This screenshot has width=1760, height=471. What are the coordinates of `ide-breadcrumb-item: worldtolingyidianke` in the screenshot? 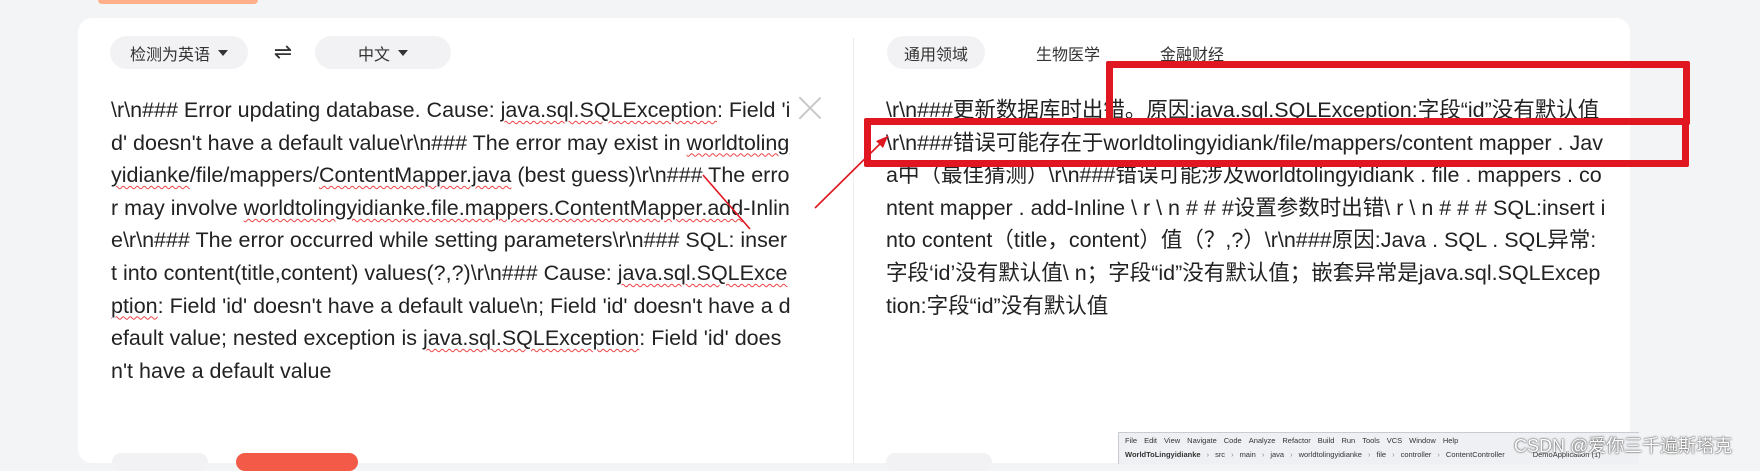 It's located at (1330, 454).